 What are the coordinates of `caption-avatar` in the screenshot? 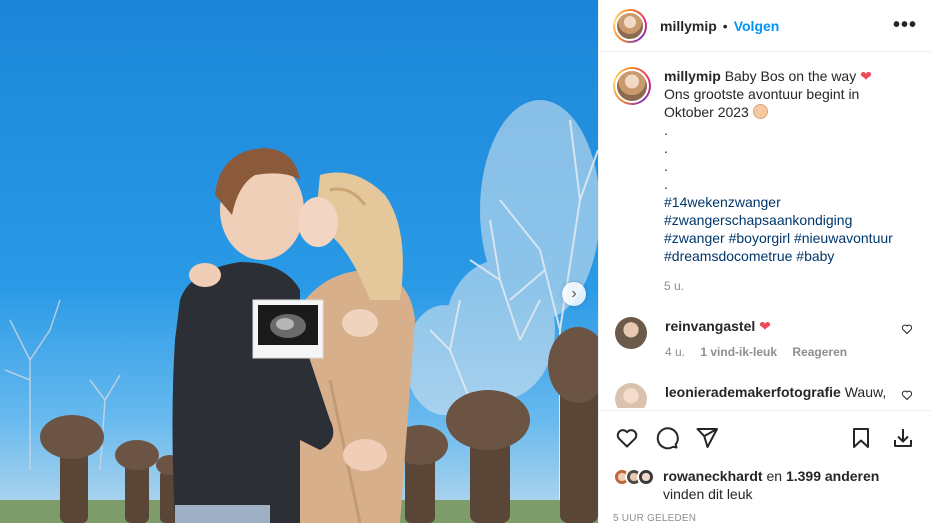 It's located at (632, 86).